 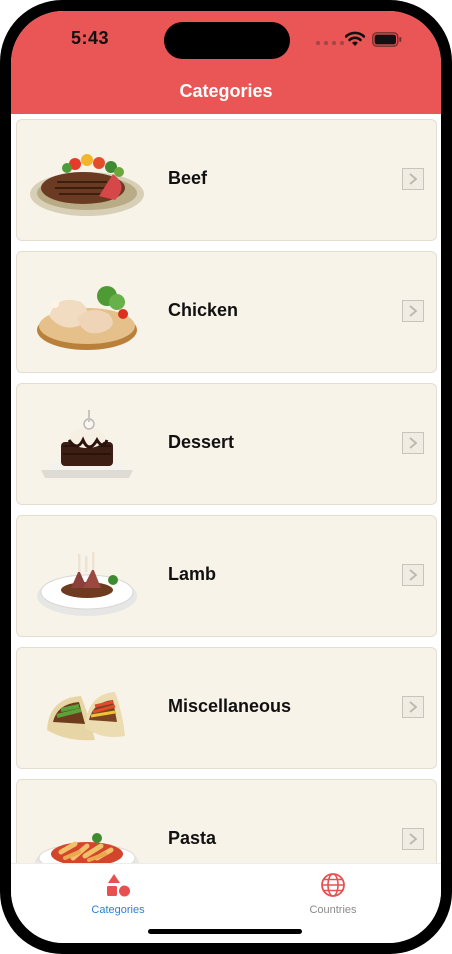 What do you see at coordinates (226, 576) in the screenshot?
I see `category-row-lamb: Lamb` at bounding box center [226, 576].